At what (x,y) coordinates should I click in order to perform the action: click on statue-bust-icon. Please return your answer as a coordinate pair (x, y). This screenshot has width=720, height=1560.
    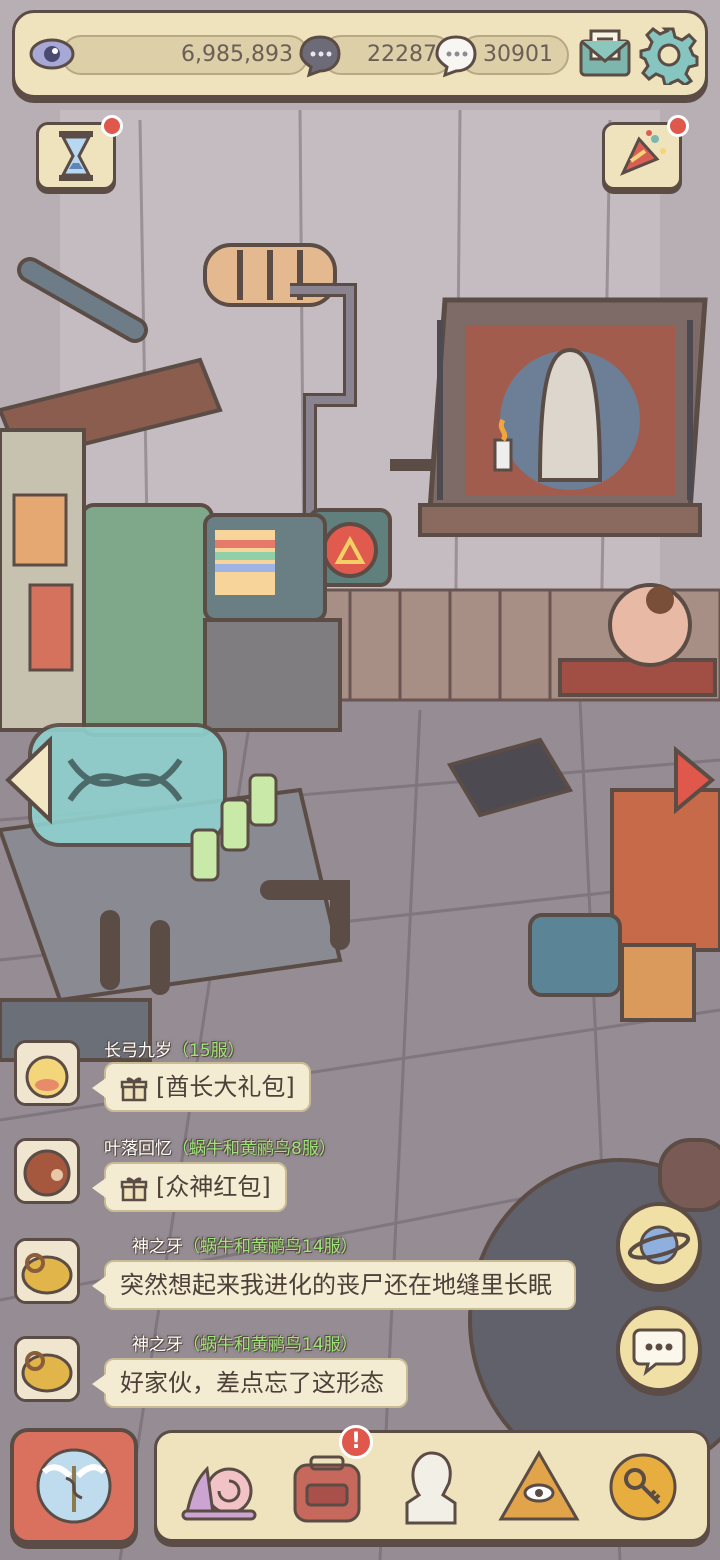
    Looking at the image, I should click on (431, 1488).